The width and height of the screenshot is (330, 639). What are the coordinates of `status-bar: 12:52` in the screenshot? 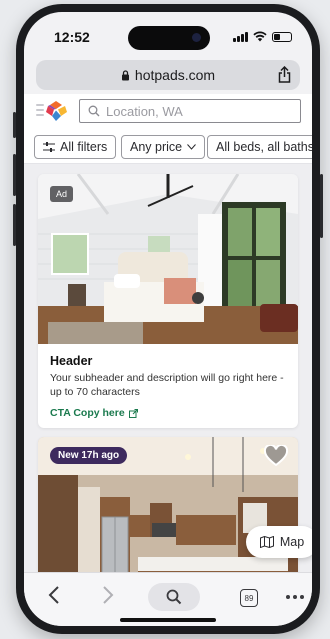 It's located at (168, 33).